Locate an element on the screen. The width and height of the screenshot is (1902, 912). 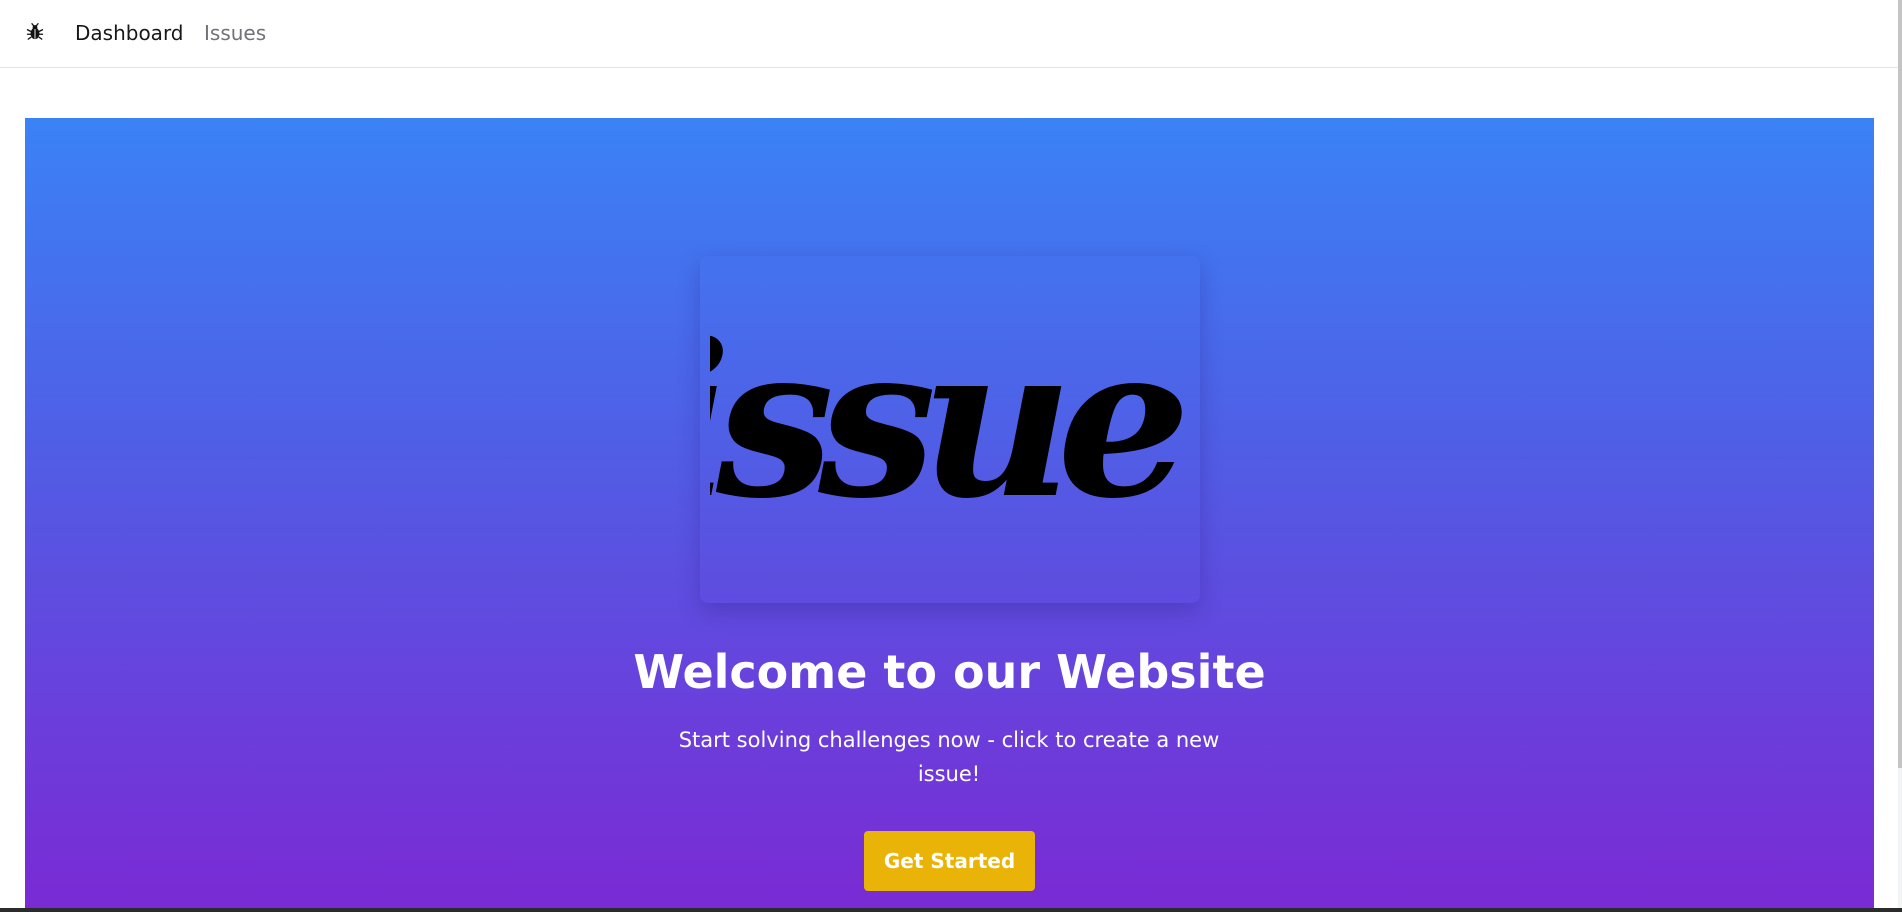
hero-title: Welcome to our Website is located at coordinates (949, 672).